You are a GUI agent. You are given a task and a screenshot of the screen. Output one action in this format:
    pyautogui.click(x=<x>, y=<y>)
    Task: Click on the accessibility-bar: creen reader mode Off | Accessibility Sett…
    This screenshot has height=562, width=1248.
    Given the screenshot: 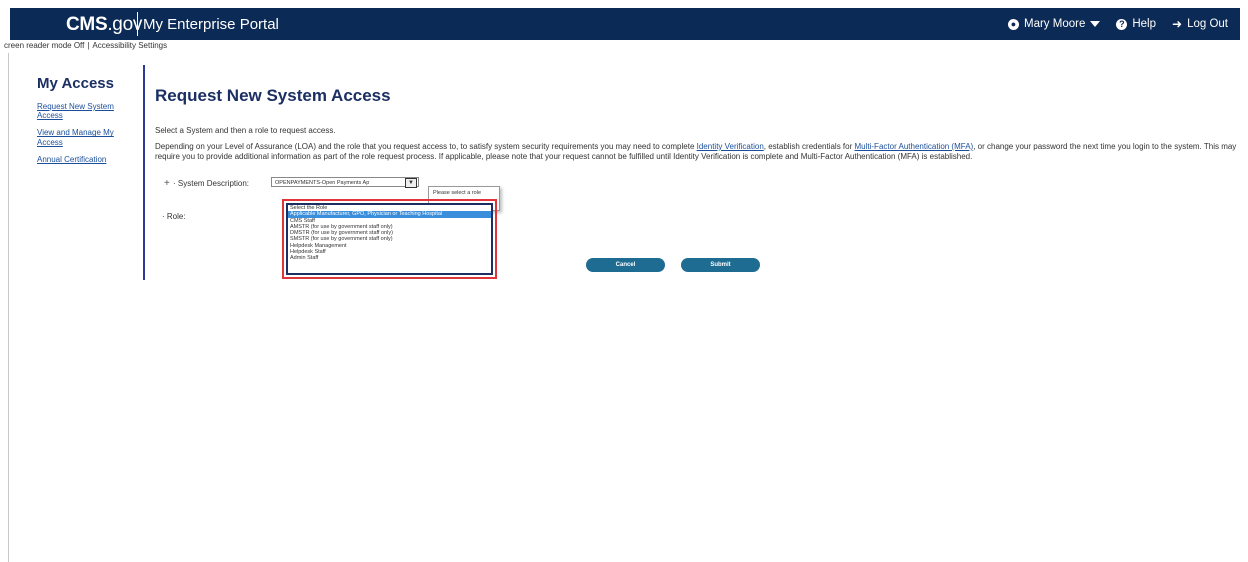 What is the action you would take?
    pyautogui.click(x=85, y=45)
    